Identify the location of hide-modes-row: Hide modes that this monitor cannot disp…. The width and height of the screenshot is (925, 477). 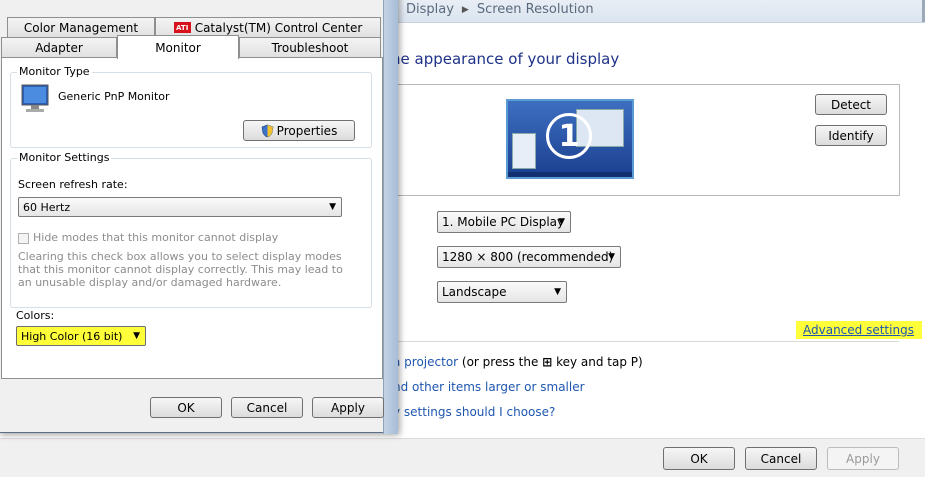
(148, 237).